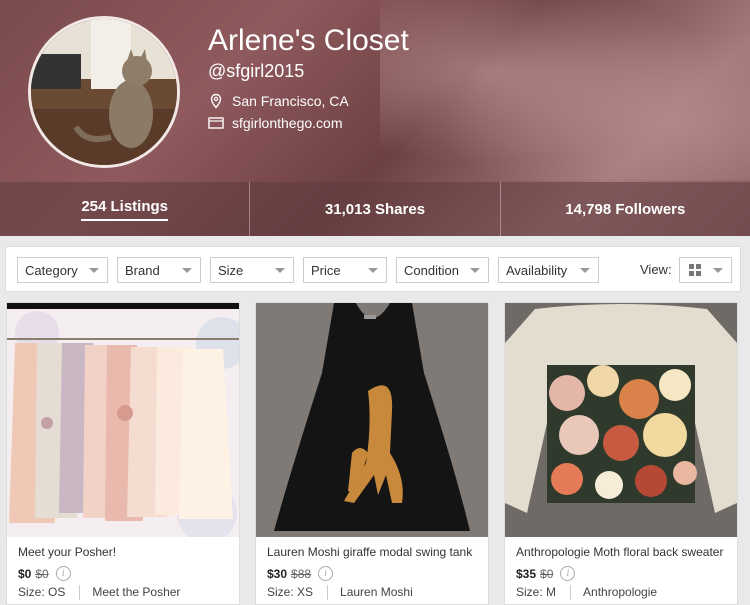 The image size is (750, 605). I want to click on listing-brand: Lauren Moshi, so click(376, 592).